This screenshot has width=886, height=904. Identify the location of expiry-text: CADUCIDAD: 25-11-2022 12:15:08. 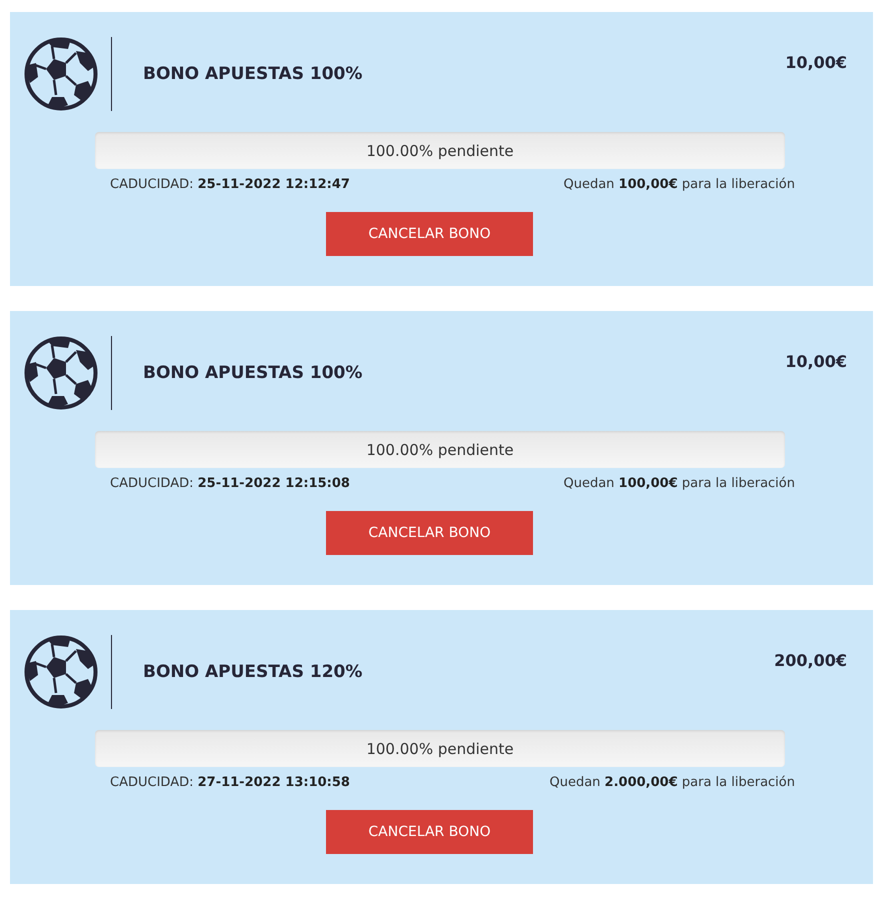
(230, 483).